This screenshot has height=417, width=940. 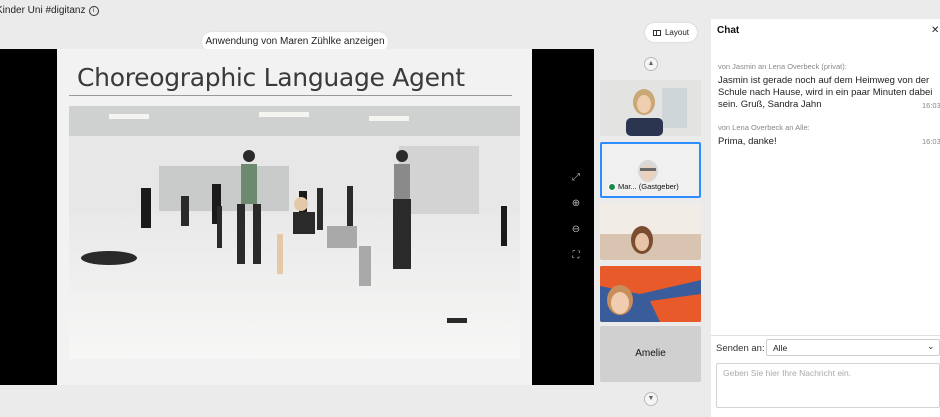 What do you see at coordinates (650, 170) in the screenshot?
I see `participant-tile: Mar... (Gastgeber)` at bounding box center [650, 170].